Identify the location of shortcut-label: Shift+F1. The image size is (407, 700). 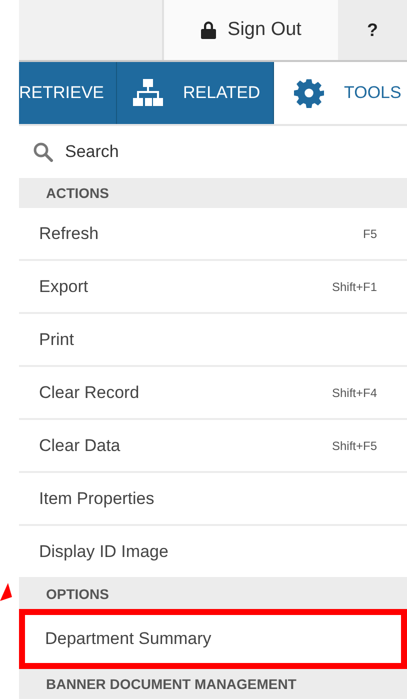
(354, 287).